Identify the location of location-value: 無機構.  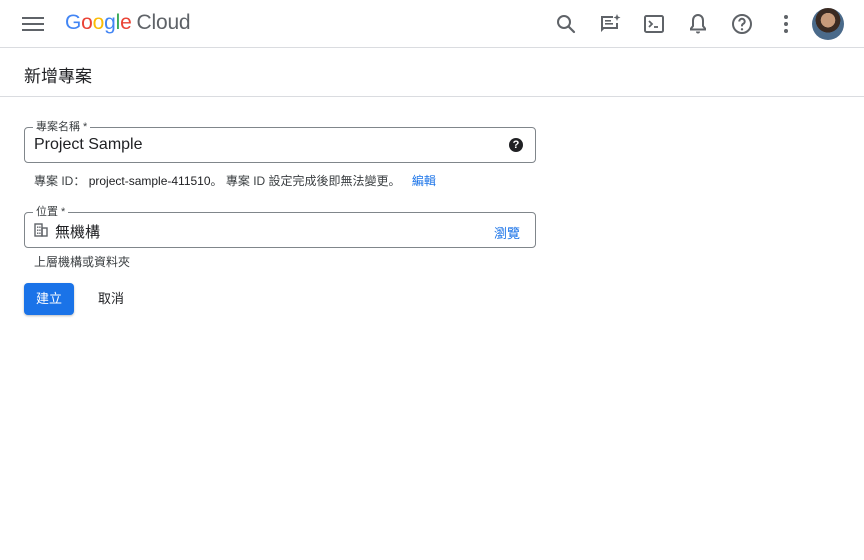
(78, 232).